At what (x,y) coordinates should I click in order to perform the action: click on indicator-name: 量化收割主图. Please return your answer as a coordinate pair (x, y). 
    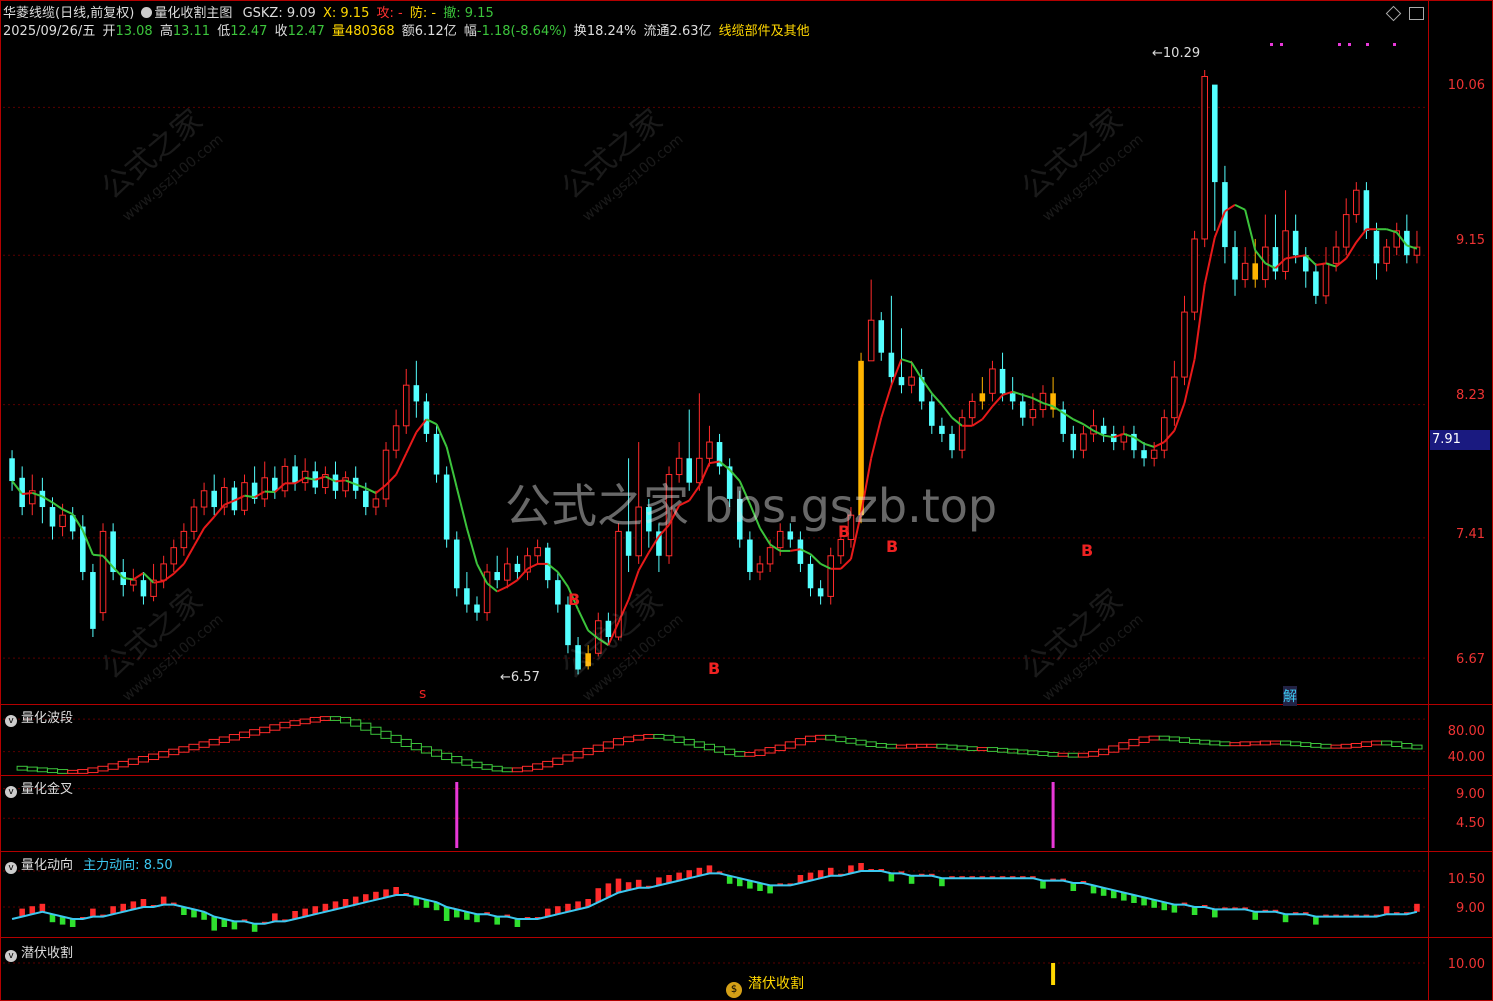
    Looking at the image, I should click on (190, 13).